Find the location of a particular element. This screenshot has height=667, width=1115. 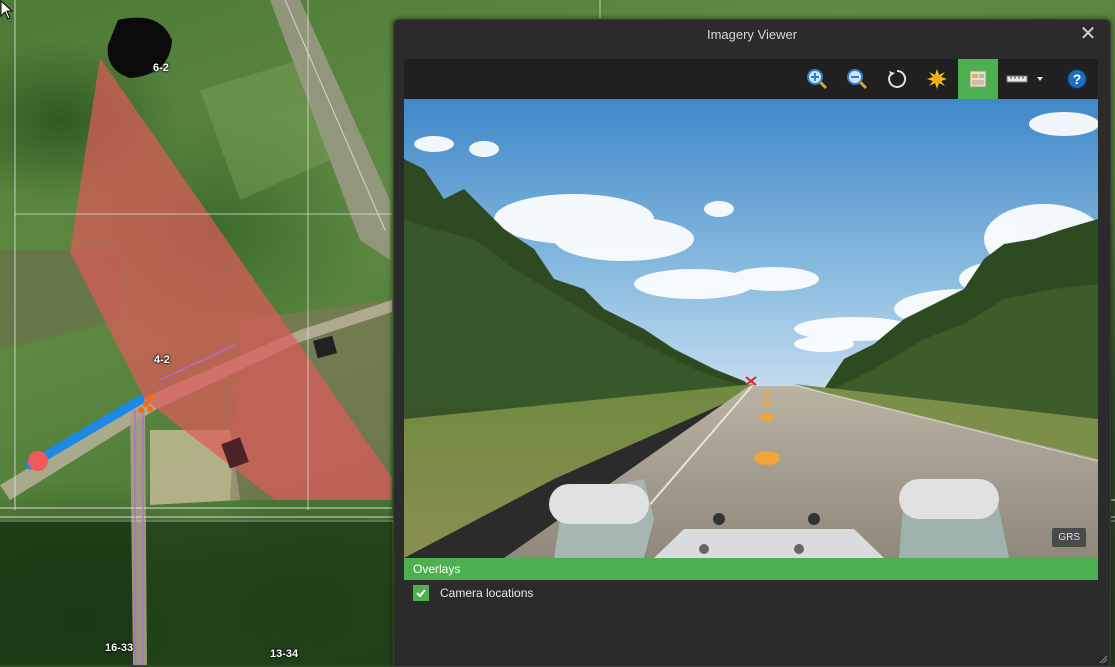

help-icon: ? is located at coordinates (1077, 79).